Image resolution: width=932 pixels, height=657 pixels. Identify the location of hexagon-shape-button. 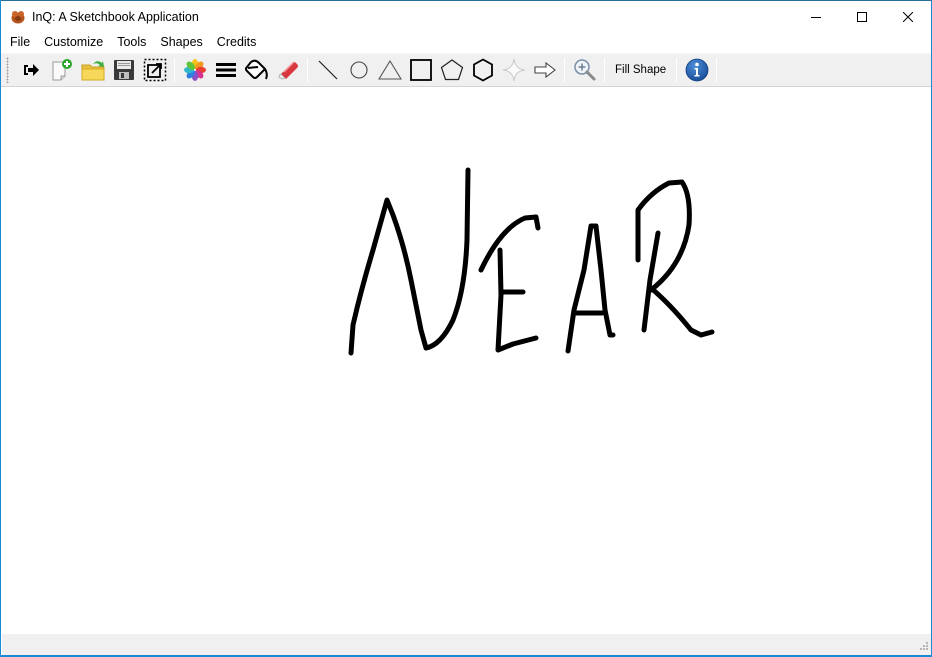
(482, 70).